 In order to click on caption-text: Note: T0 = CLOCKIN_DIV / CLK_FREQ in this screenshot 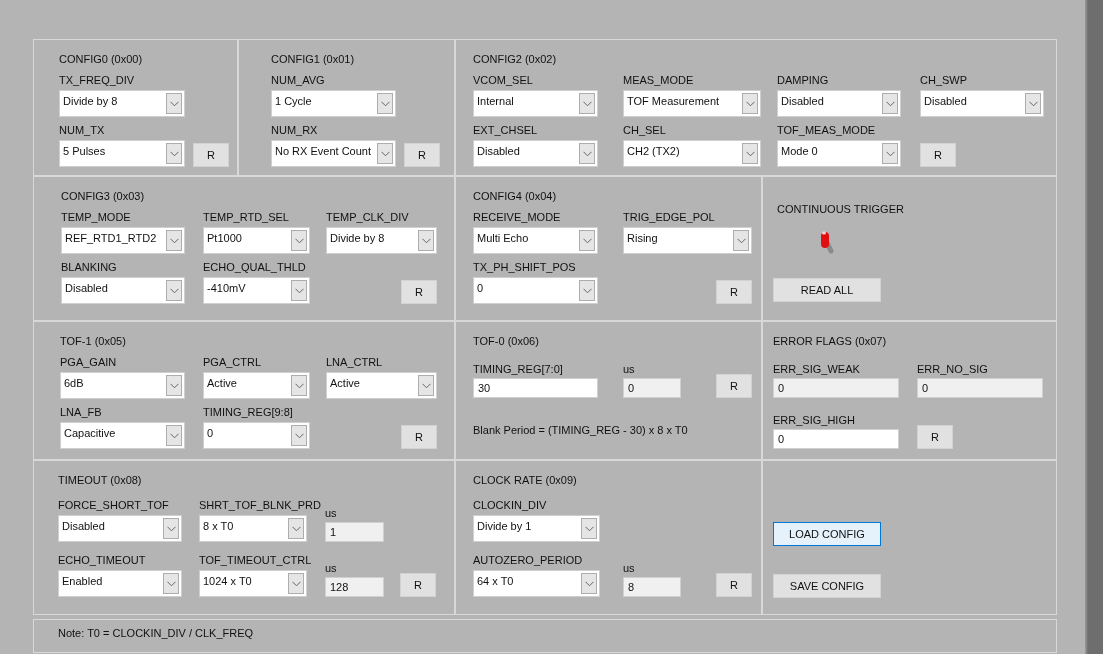, I will do `click(156, 633)`.